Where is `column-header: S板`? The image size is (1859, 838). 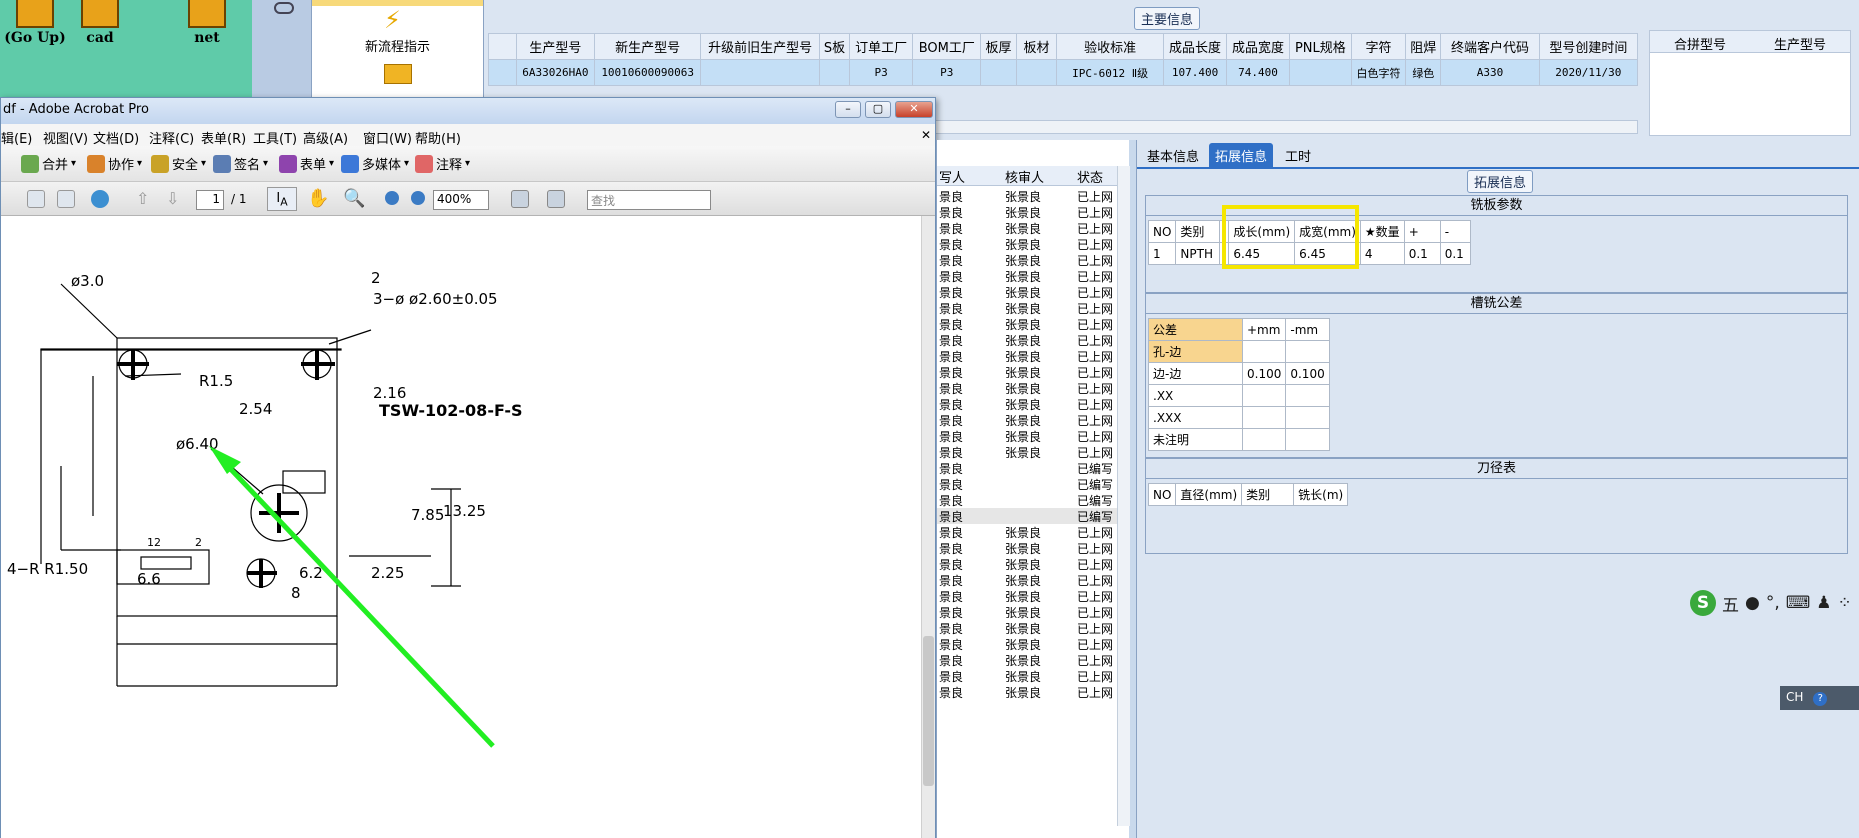
column-header: S板 is located at coordinates (834, 46).